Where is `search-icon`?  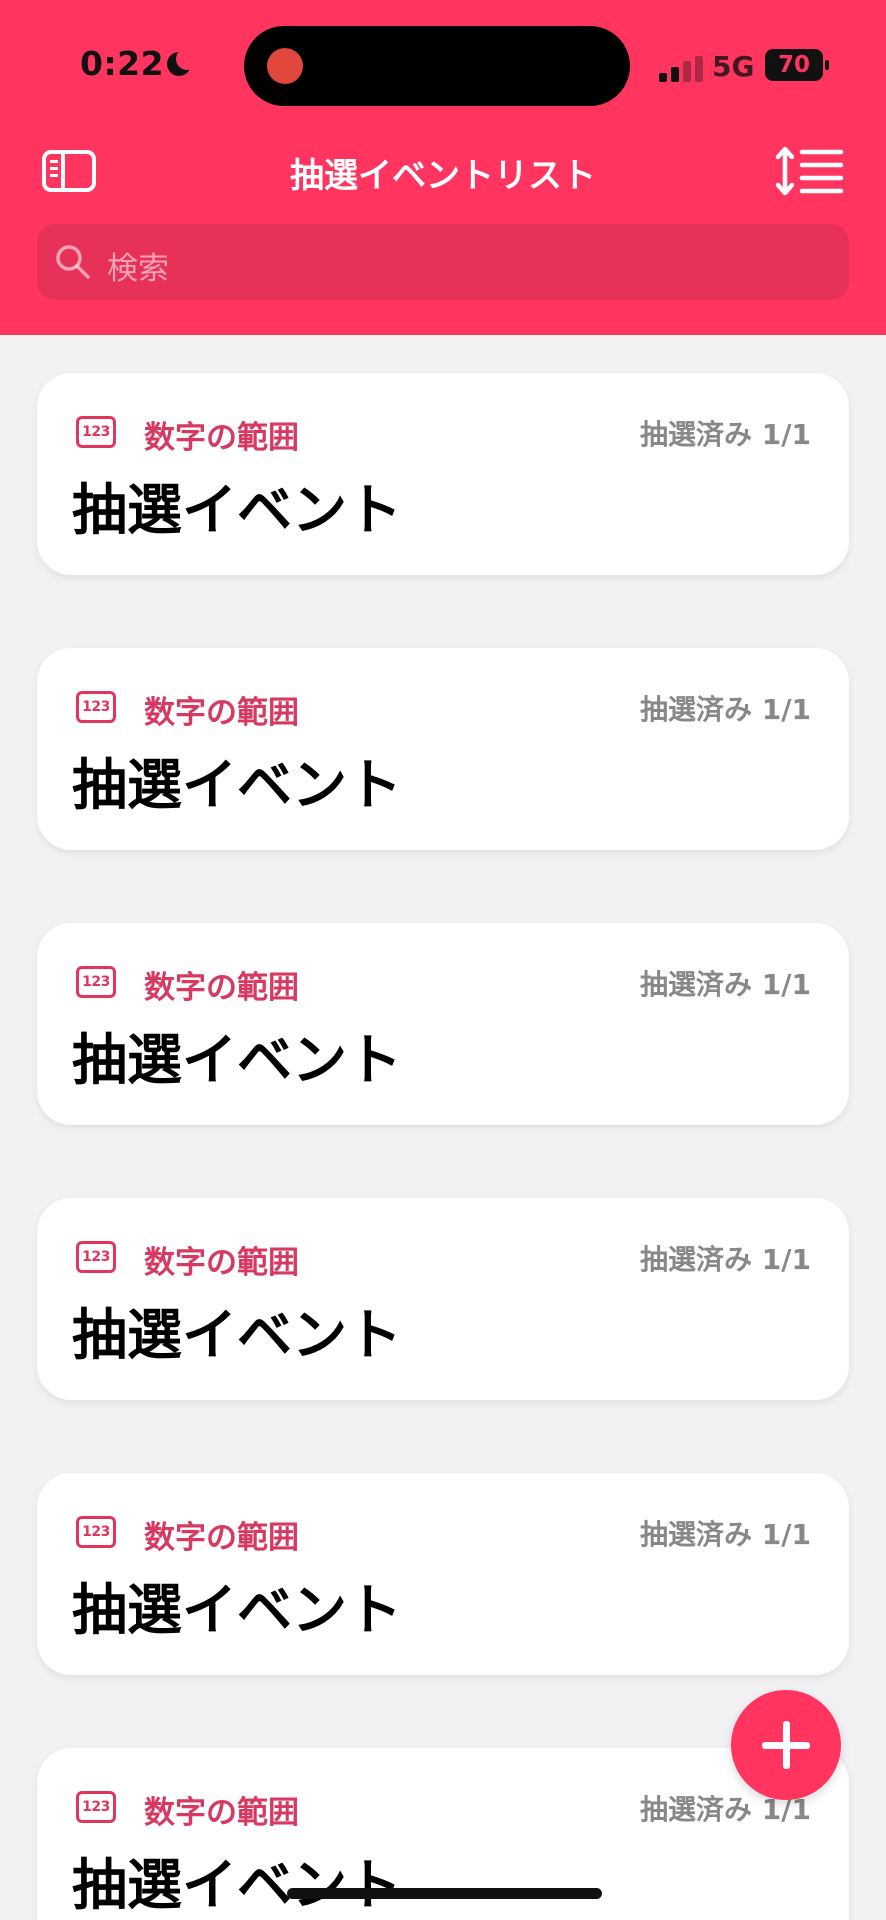 search-icon is located at coordinates (73, 262).